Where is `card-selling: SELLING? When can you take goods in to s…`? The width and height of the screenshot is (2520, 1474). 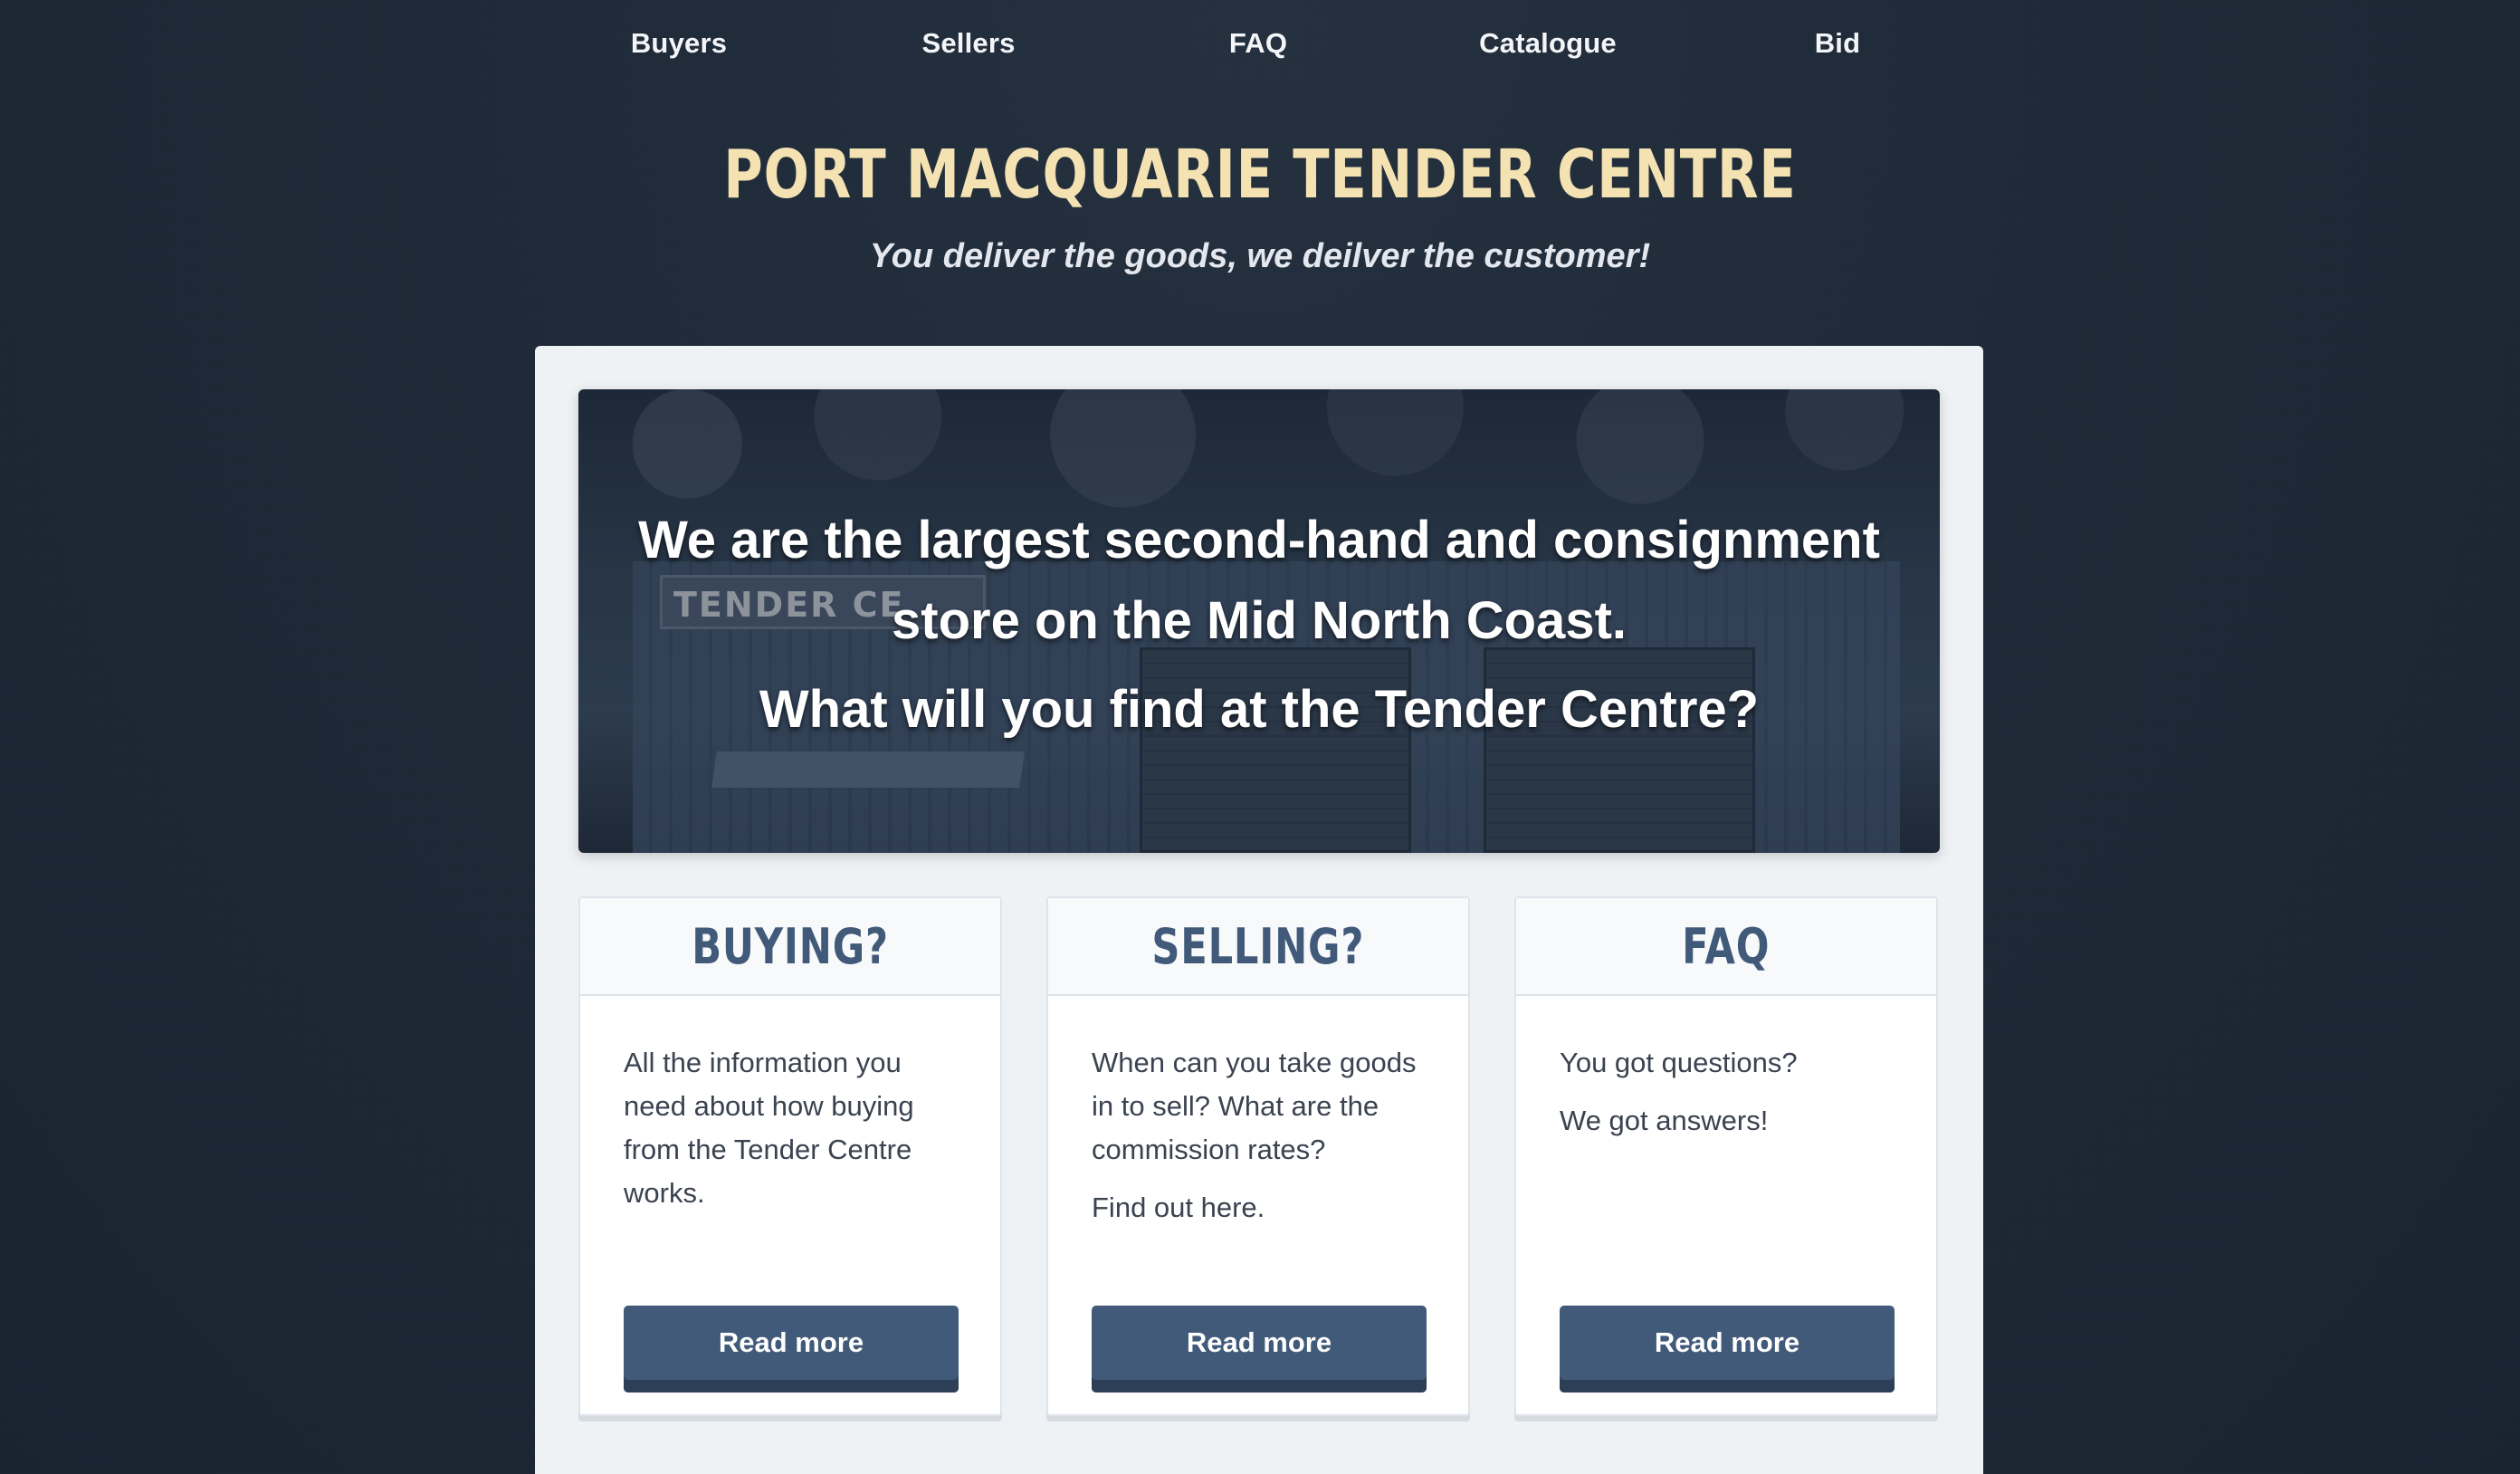
card-selling: SELLING? When can you take goods in to s… is located at coordinates (1258, 1156).